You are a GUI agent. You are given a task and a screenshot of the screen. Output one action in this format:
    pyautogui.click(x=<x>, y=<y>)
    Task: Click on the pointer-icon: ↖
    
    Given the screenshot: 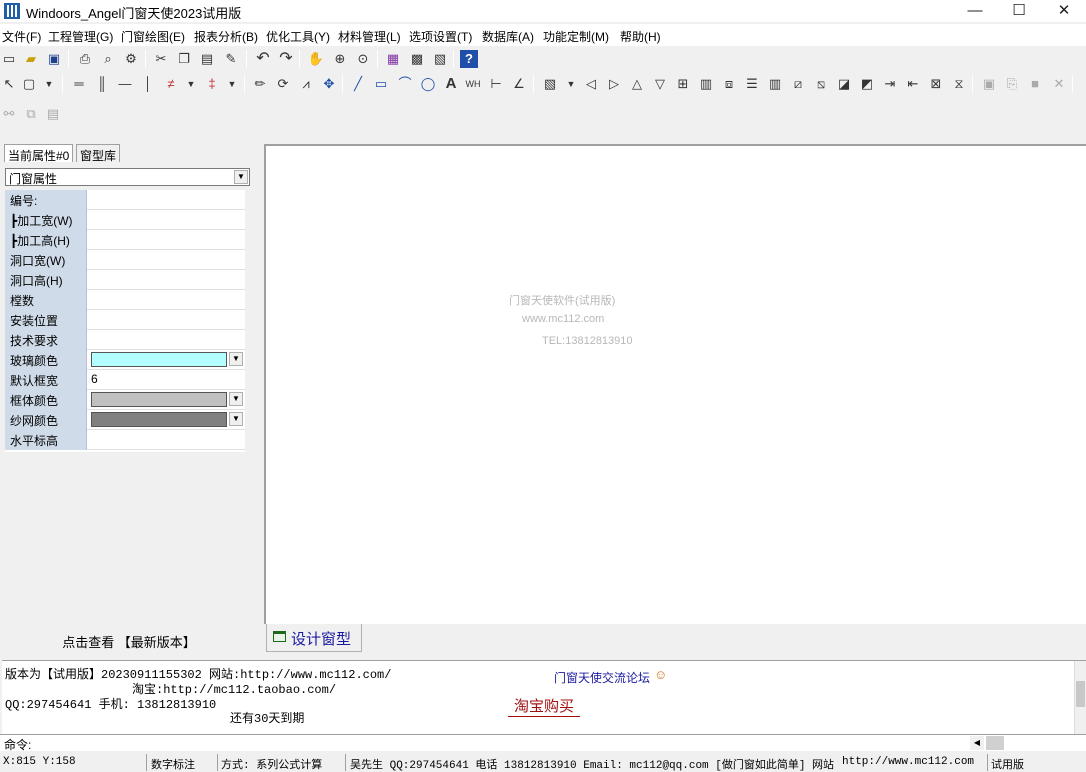 What is the action you would take?
    pyautogui.click(x=9, y=84)
    